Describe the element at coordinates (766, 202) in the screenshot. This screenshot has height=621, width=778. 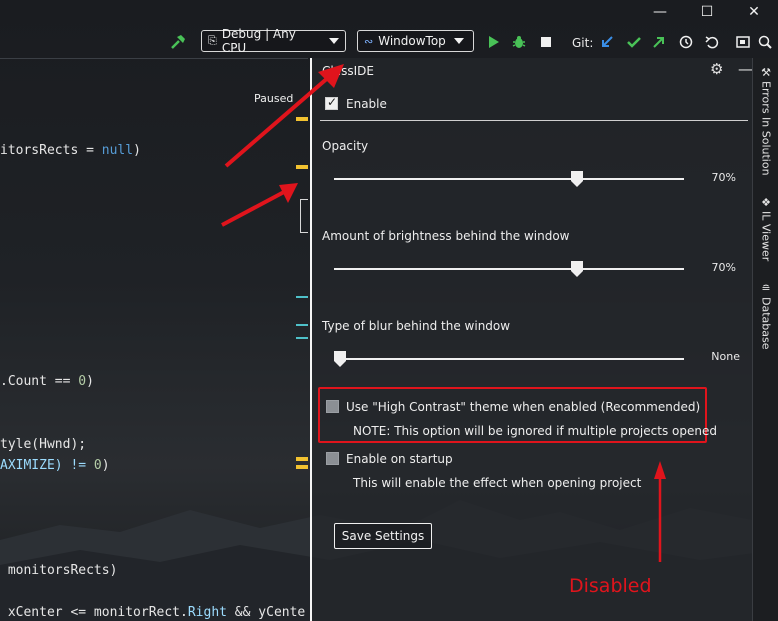
I see `diamond-icon: ❖` at that location.